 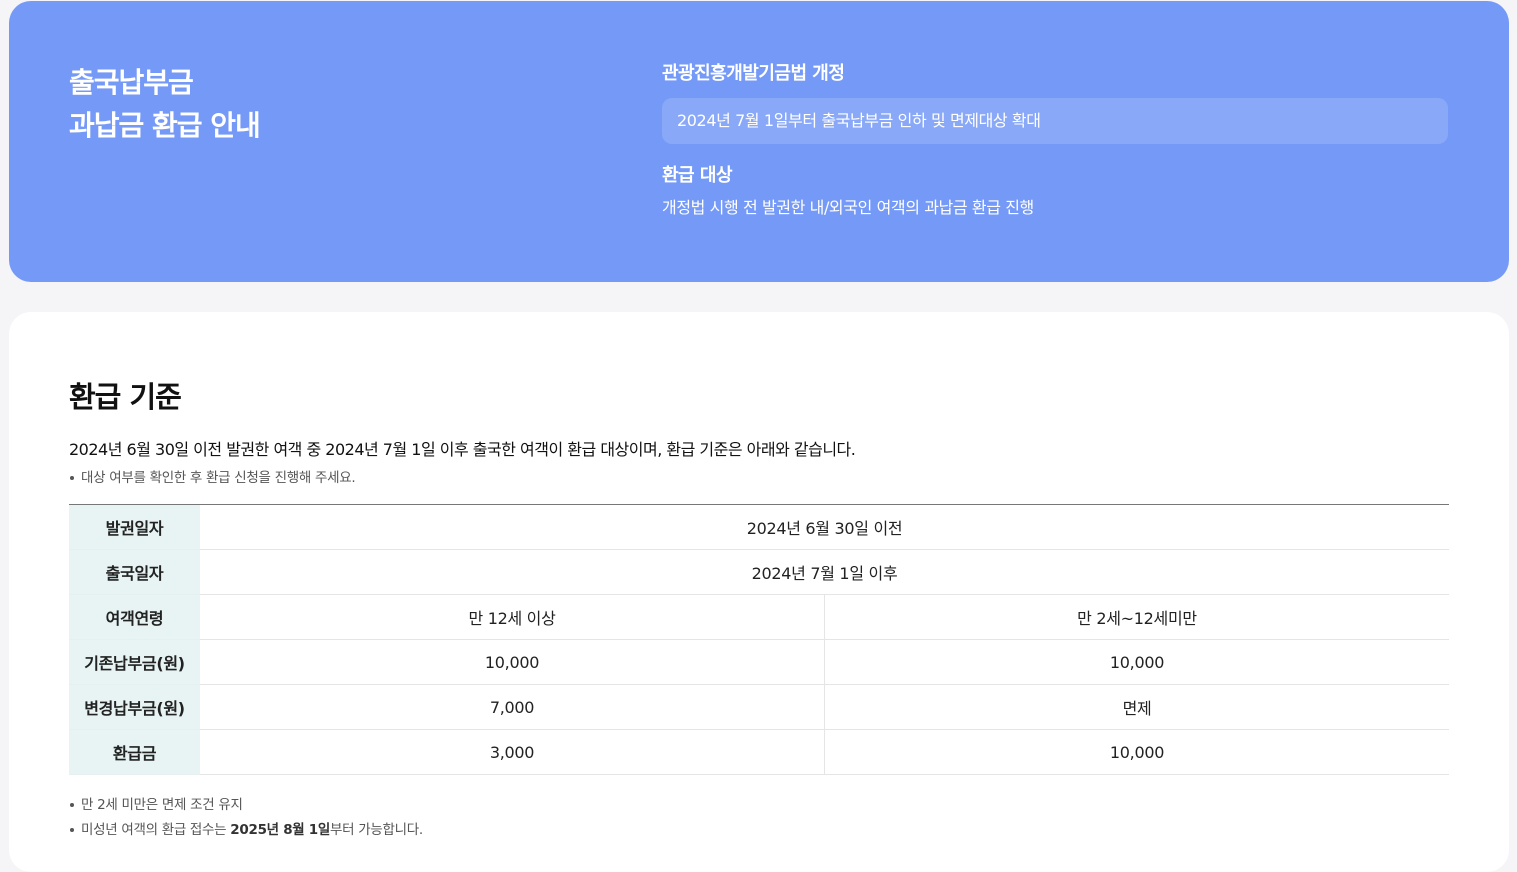 I want to click on table-row: 여객연령 만 12세 이상 만 2세~12세미만, so click(x=759, y=617).